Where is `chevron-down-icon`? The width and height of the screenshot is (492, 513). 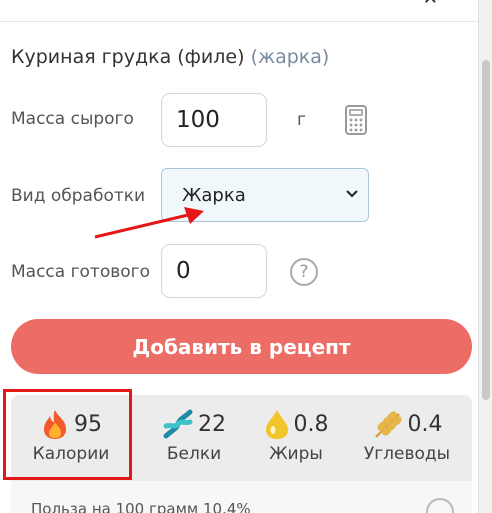 chevron-down-icon is located at coordinates (352, 194).